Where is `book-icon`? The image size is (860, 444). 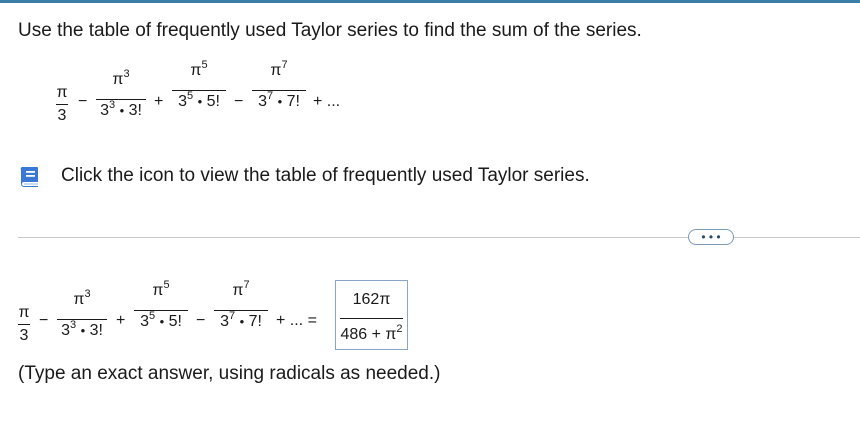 book-icon is located at coordinates (30, 176).